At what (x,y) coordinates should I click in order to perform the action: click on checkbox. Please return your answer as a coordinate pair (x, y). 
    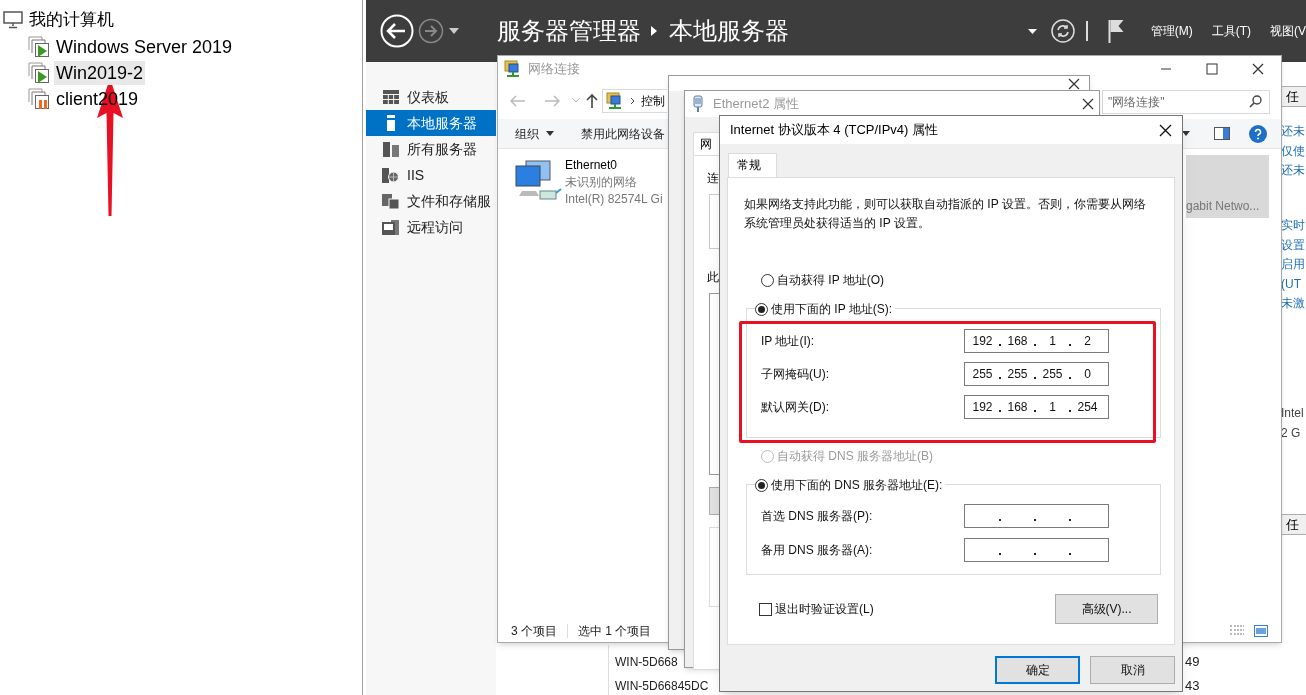
    Looking at the image, I should click on (765, 609).